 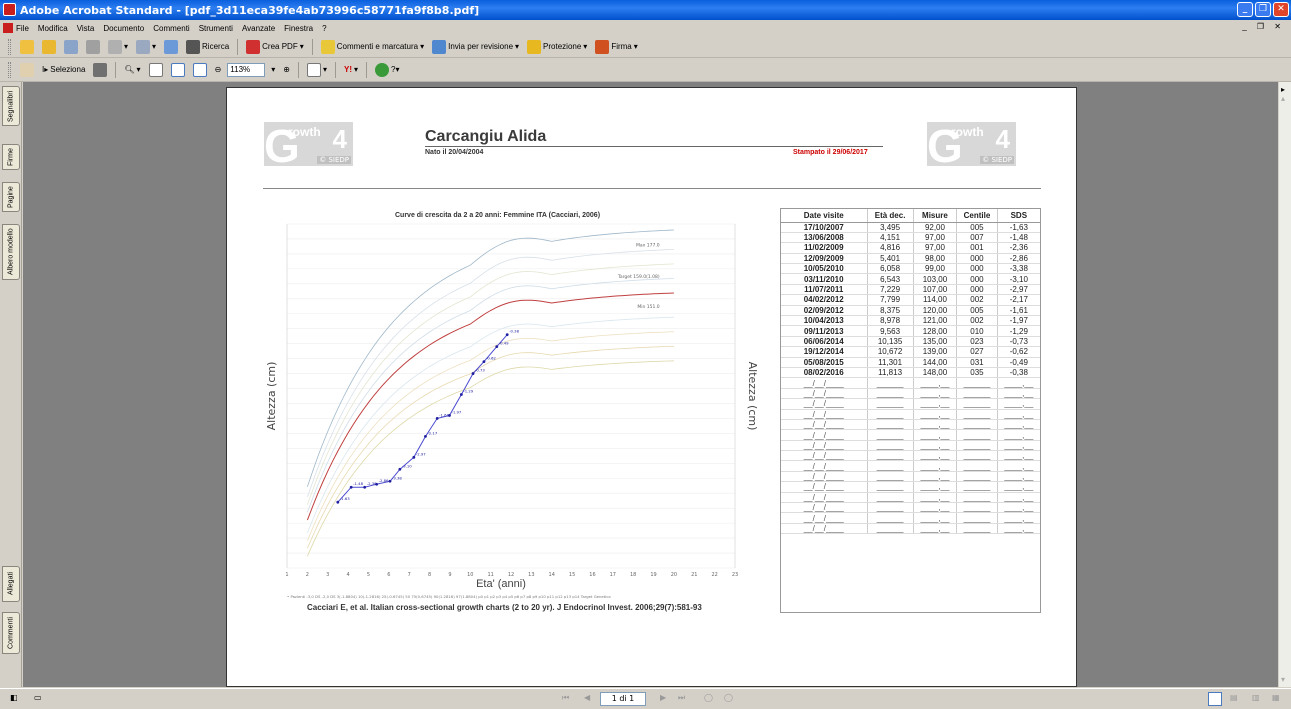 What do you see at coordinates (324, 28) in the screenshot?
I see `menu-help: ?` at bounding box center [324, 28].